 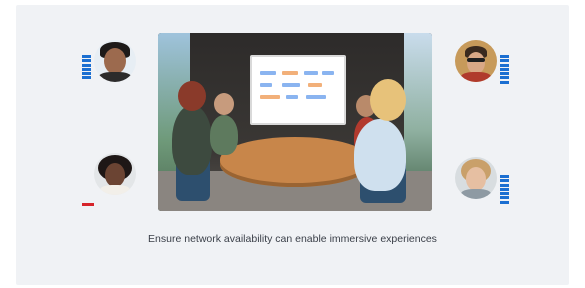 I want to click on participant-avatar-bottom-left, so click(x=115, y=174).